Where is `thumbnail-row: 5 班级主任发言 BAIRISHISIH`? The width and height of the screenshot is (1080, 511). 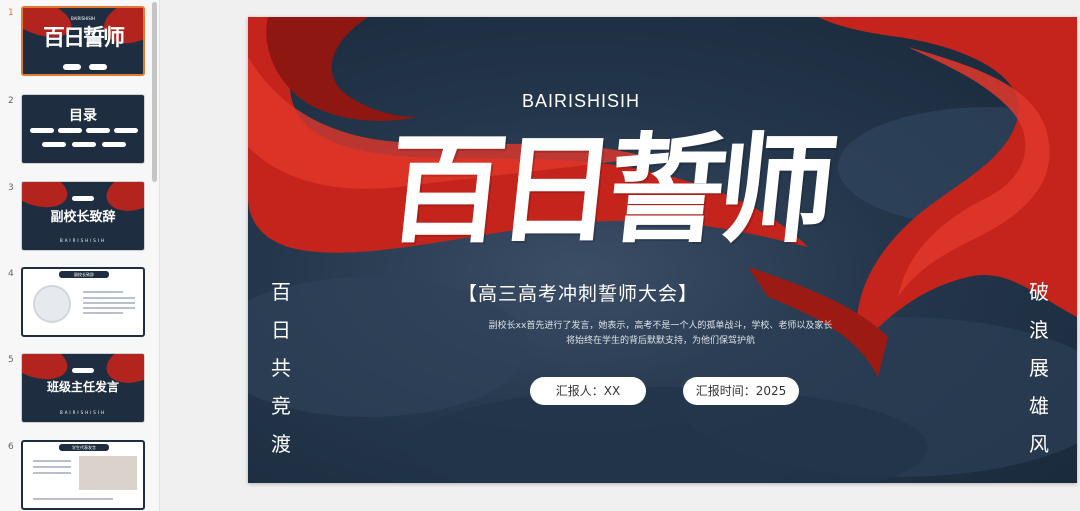
thumbnail-row: 5 班级主任发言 BAIRISHISIH is located at coordinates (76, 389).